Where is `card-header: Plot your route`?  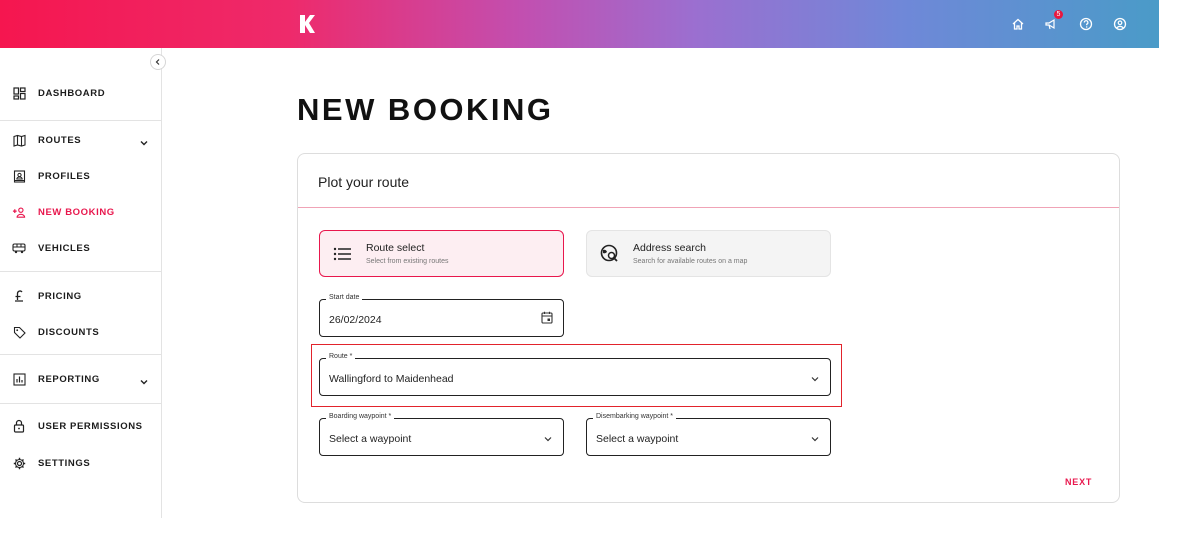 card-header: Plot your route is located at coordinates (708, 181).